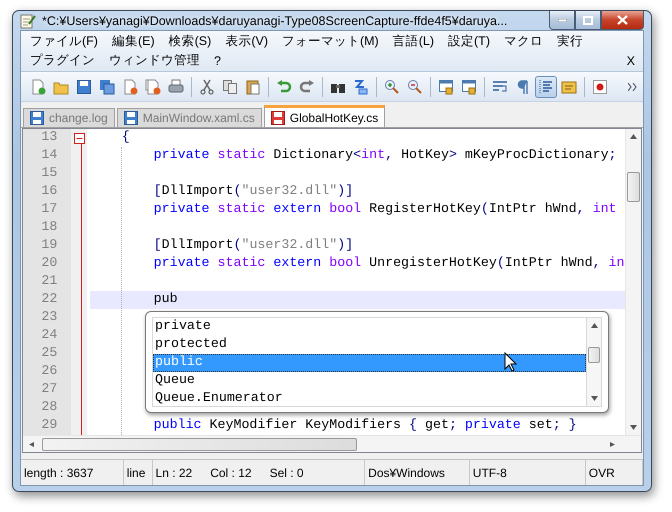 The width and height of the screenshot is (672, 512). Describe the element at coordinates (49, 371) in the screenshot. I see `line-number: 26` at that location.